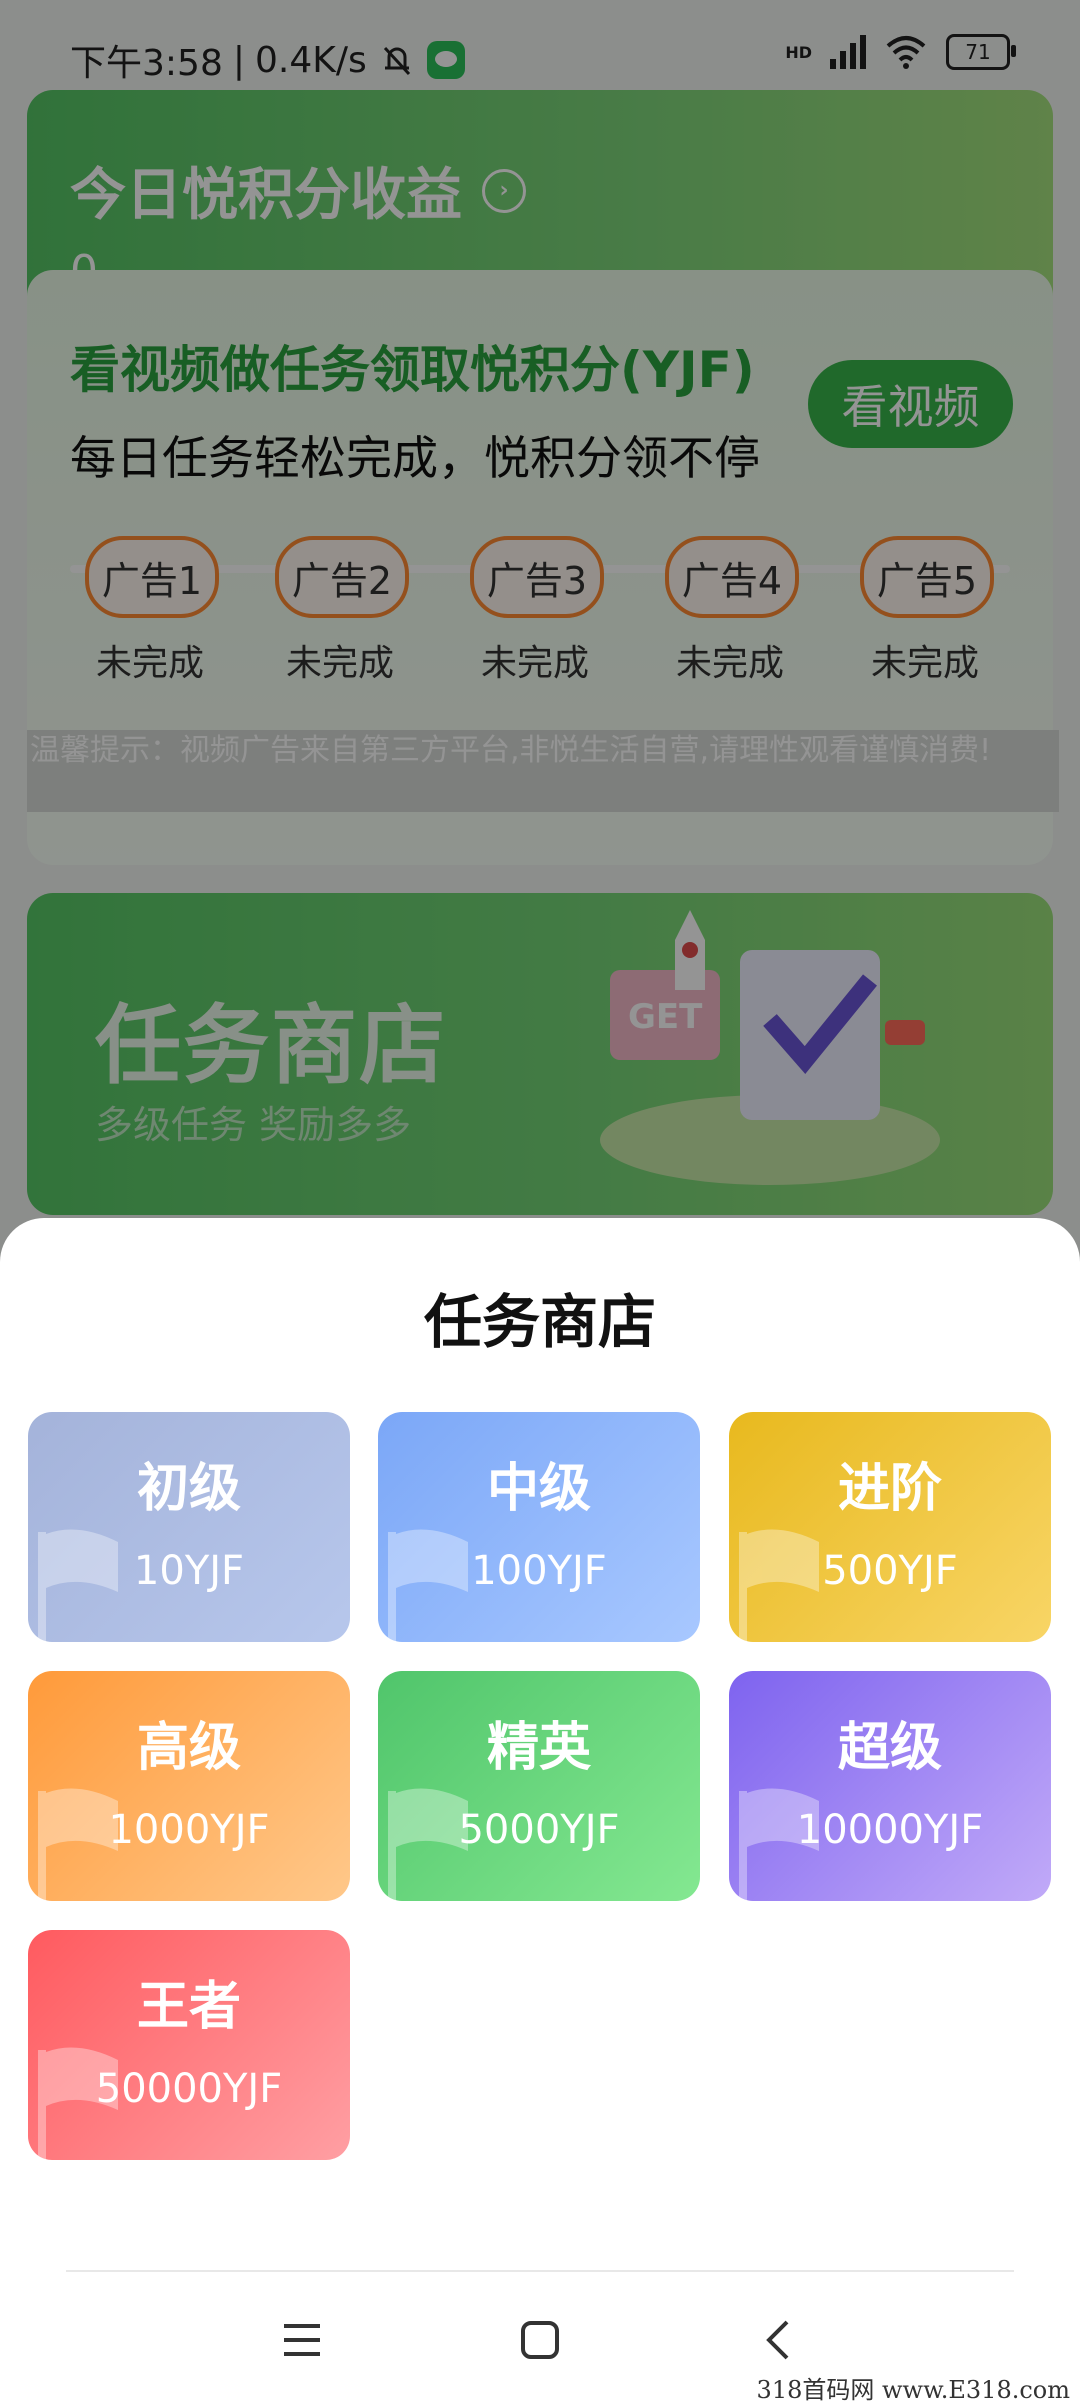 This screenshot has width=1080, height=2405. What do you see at coordinates (540, 2271) in the screenshot?
I see `nav-divider` at bounding box center [540, 2271].